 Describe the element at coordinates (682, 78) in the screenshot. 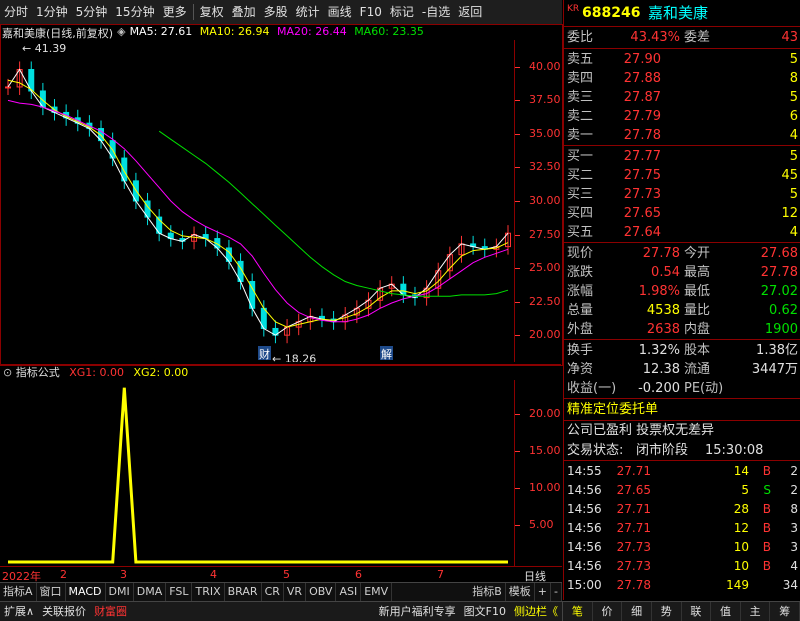

I see `ask-row-1: 卖四 27.88 8` at that location.